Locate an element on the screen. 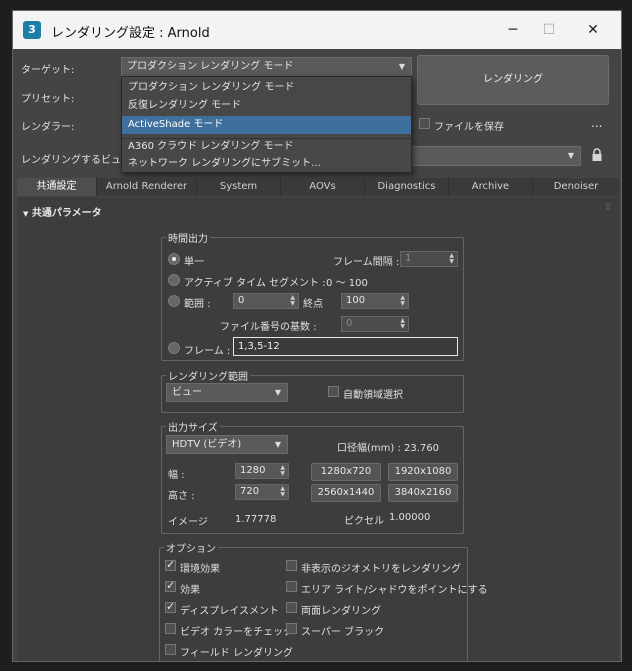 This screenshot has width=632, height=671. frame-interval-spinner: 1 ▲ ▼ is located at coordinates (429, 259).